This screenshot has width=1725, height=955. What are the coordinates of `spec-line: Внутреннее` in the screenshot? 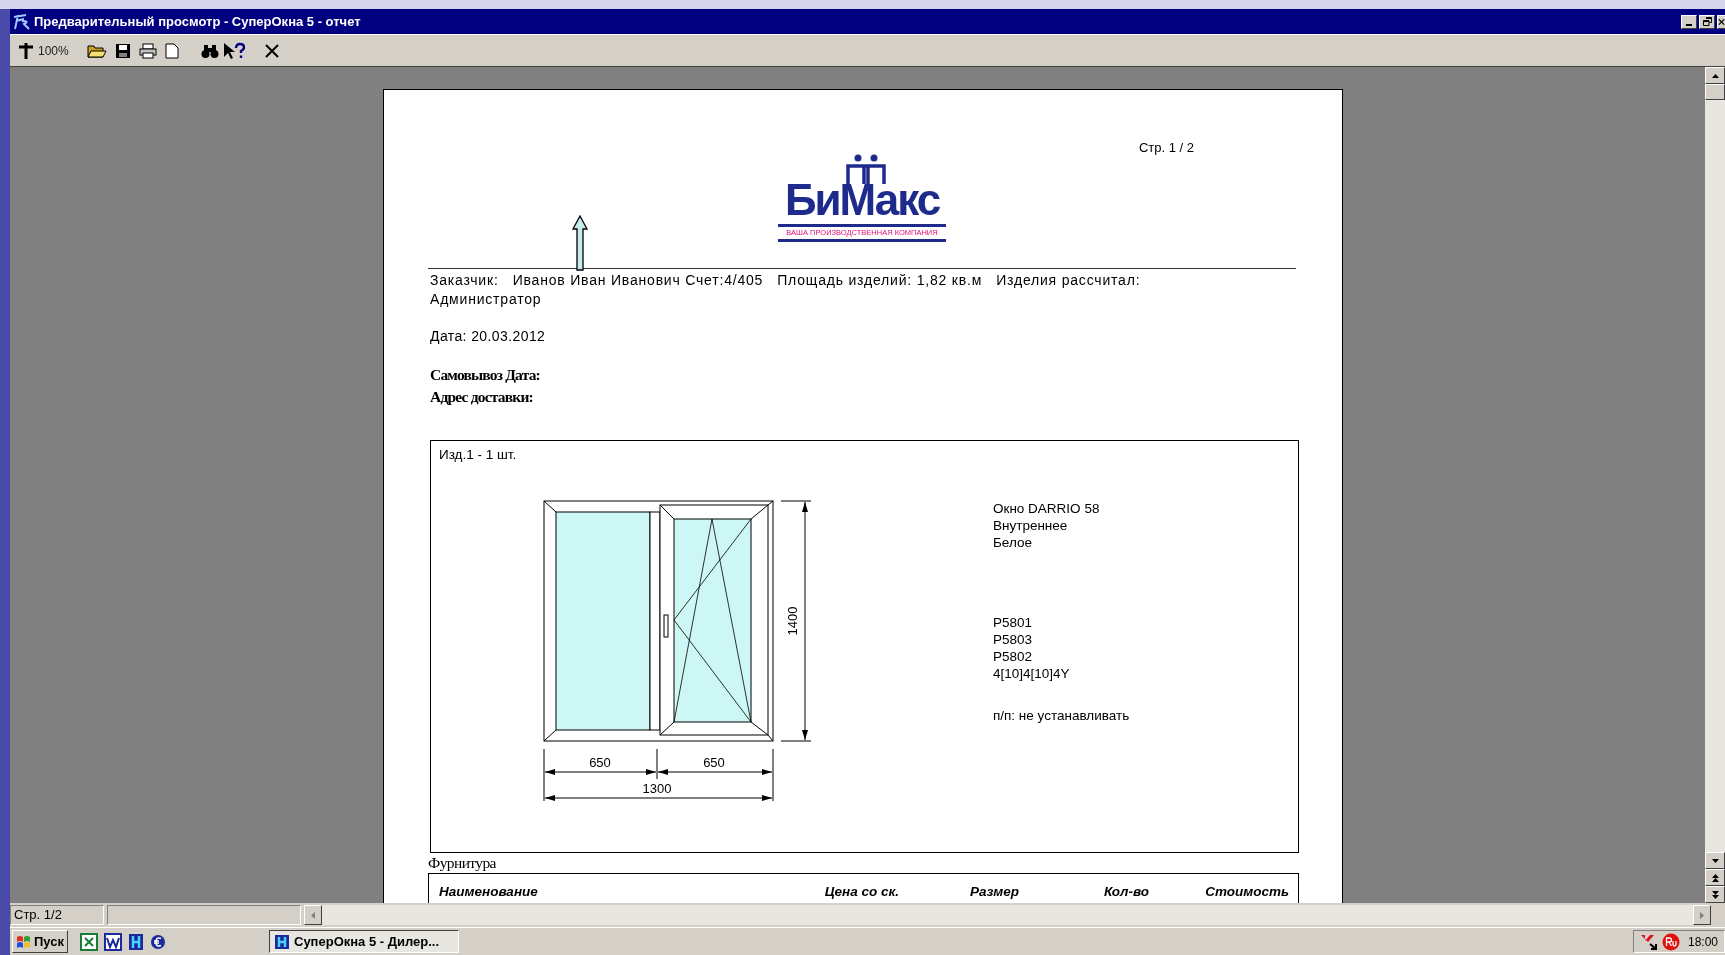 It's located at (1031, 525).